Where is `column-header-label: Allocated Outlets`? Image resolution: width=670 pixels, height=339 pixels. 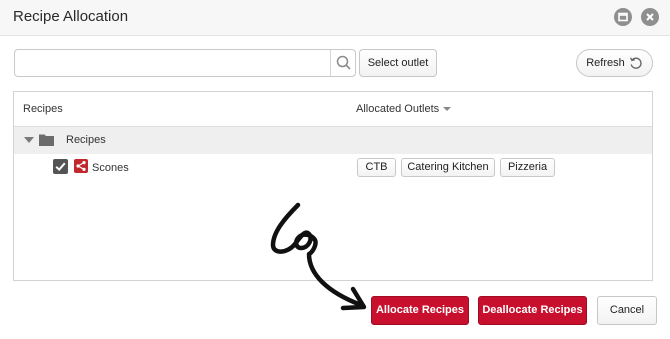 column-header-label: Allocated Outlets is located at coordinates (398, 109).